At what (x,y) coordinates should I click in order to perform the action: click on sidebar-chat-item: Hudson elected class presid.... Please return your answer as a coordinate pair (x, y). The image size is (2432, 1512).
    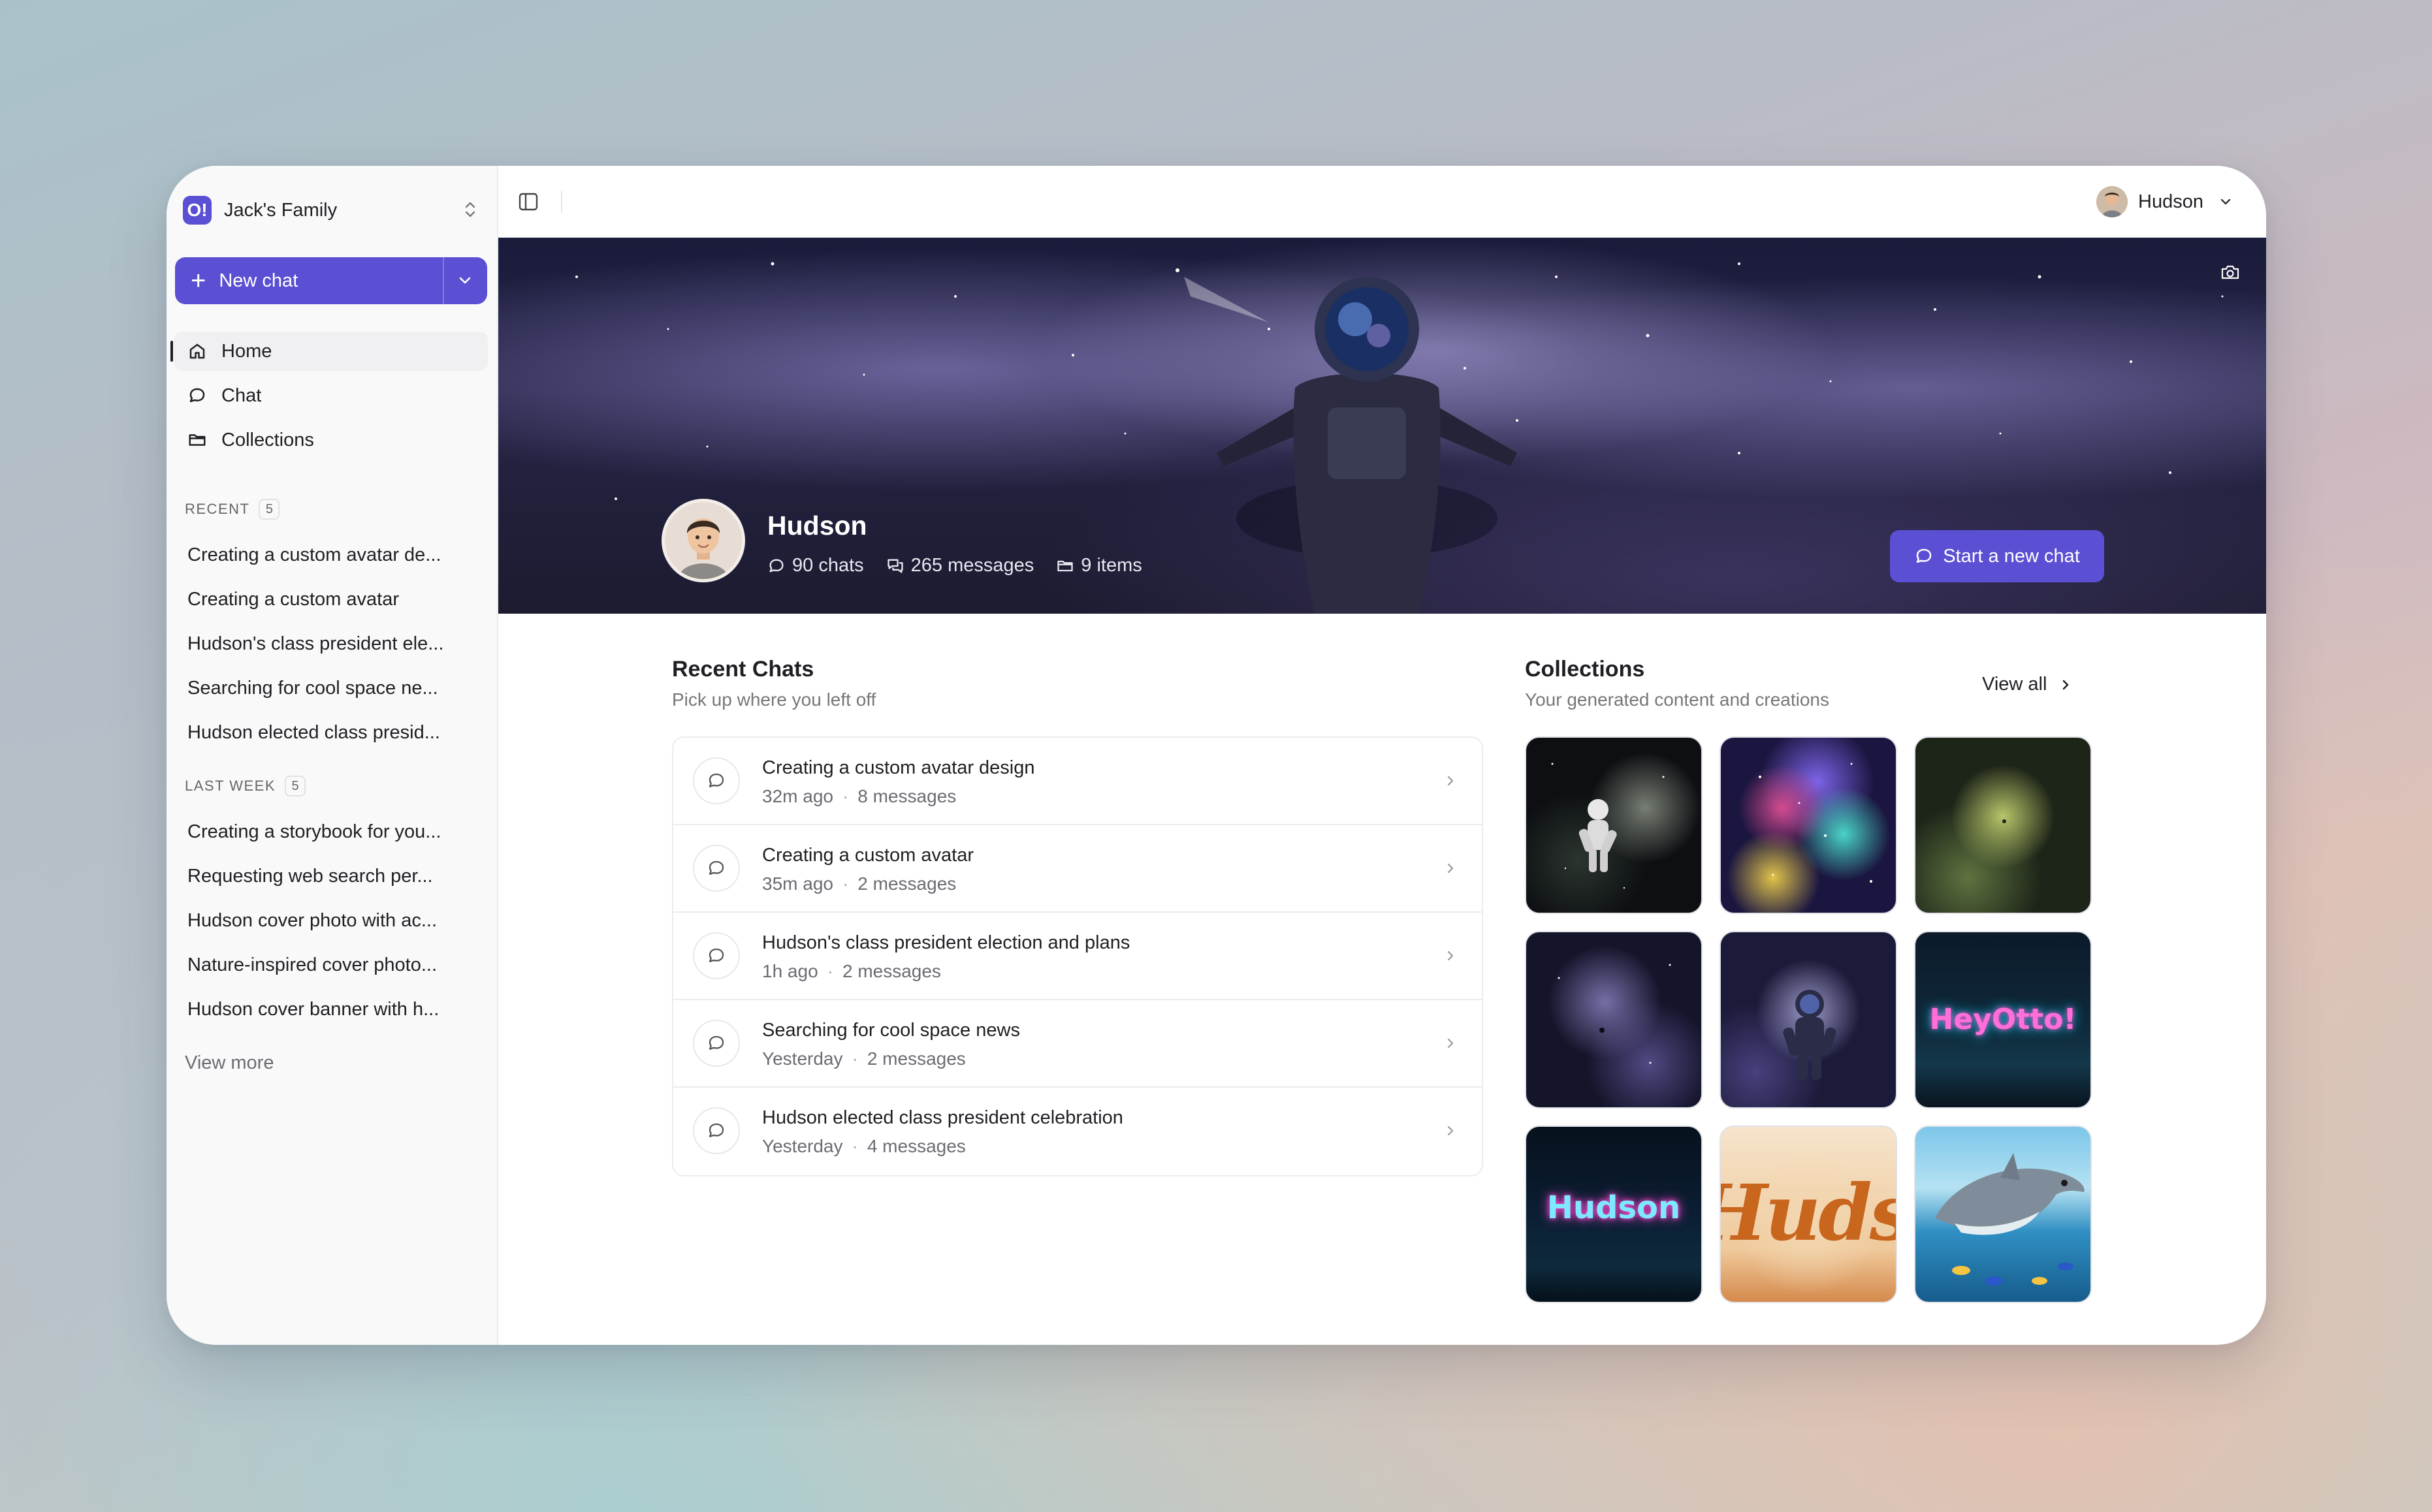
    Looking at the image, I should click on (324, 733).